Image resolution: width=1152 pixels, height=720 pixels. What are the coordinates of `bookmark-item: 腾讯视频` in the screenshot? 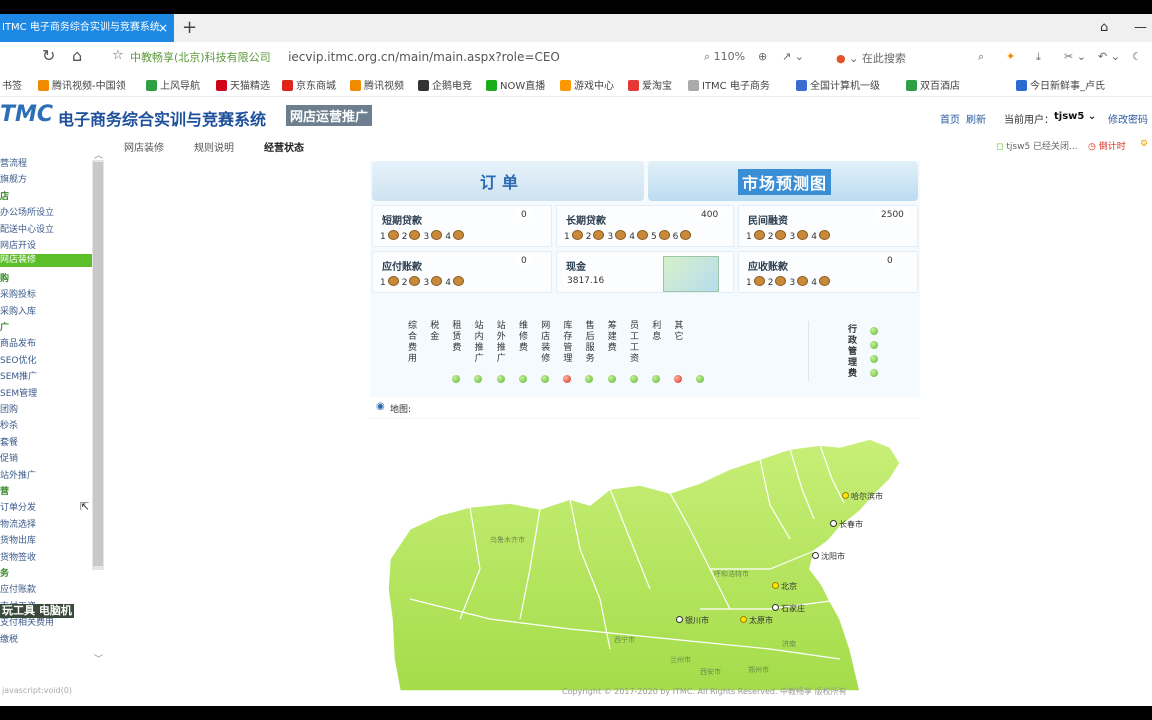 It's located at (377, 84).